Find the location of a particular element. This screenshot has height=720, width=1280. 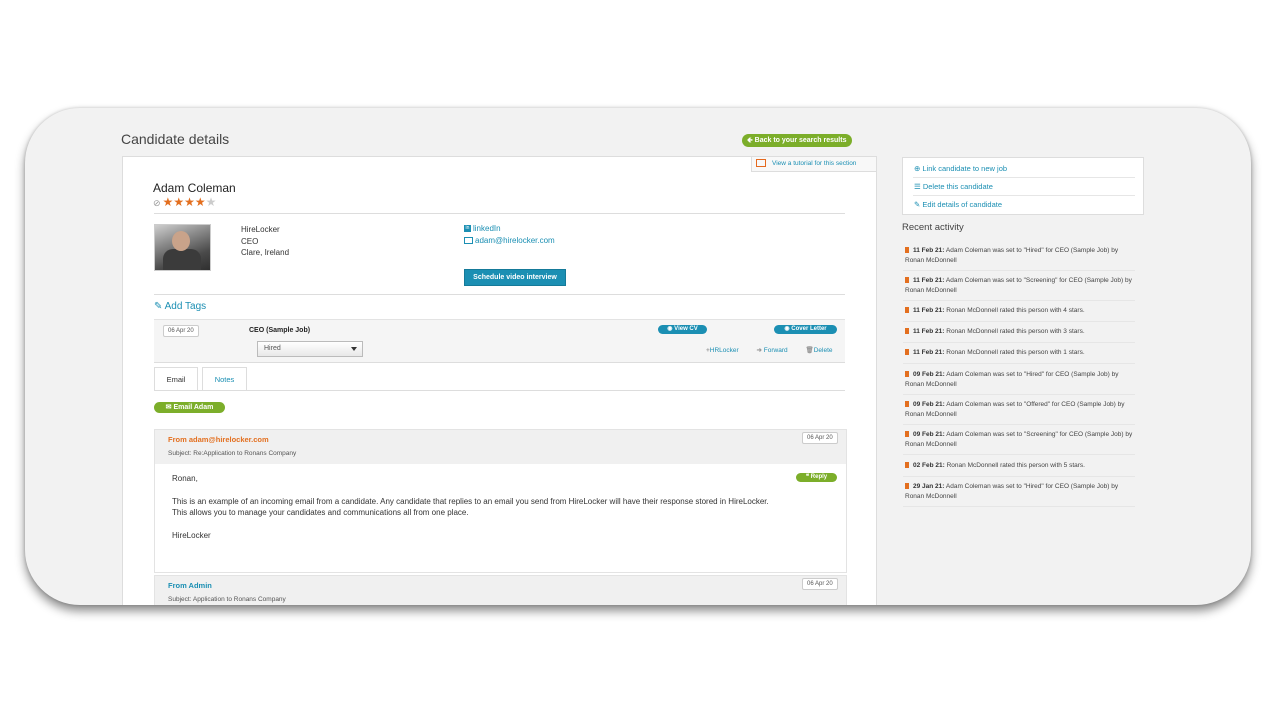

tutorial-label: View a tutorial for this section is located at coordinates (814, 163).